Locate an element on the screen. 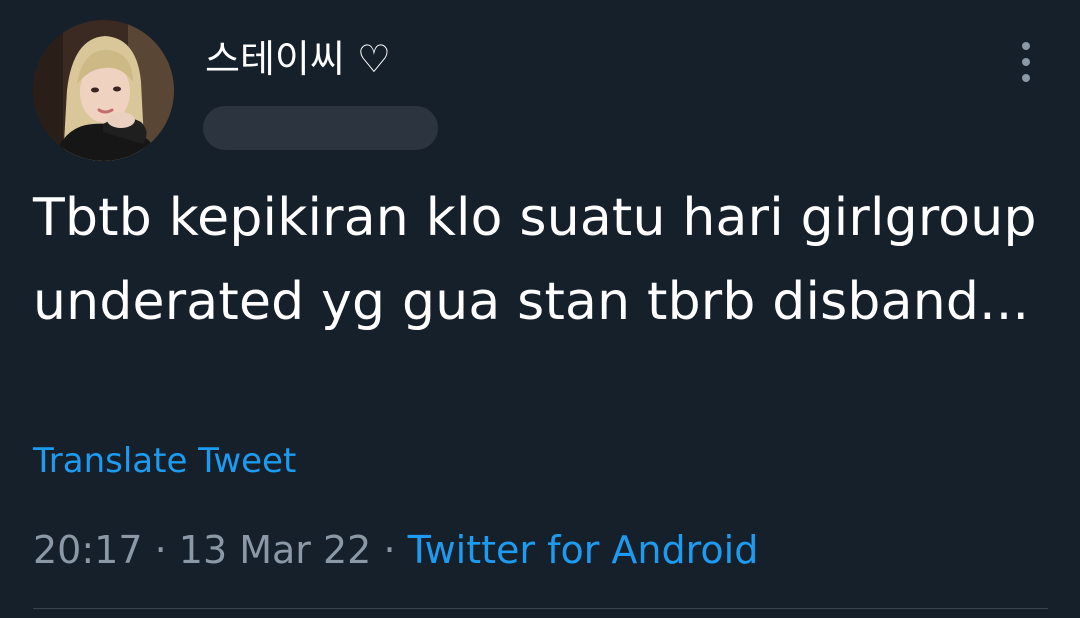 The height and width of the screenshot is (618, 1080). divider is located at coordinates (540, 608).